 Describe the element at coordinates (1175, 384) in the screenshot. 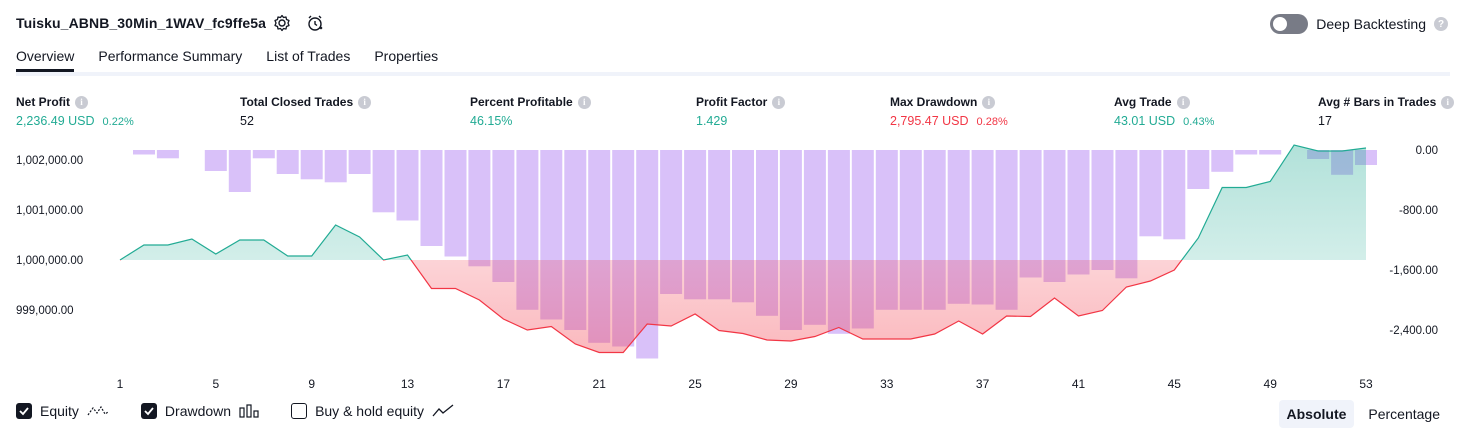

I see `x-axis-tick: 45` at that location.